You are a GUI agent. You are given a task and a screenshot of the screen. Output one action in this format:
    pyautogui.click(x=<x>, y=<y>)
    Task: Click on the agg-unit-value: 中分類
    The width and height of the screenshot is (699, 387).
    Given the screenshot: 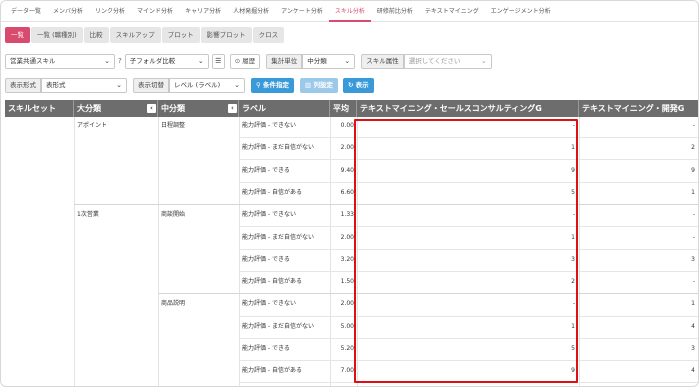 What is the action you would take?
    pyautogui.click(x=317, y=60)
    